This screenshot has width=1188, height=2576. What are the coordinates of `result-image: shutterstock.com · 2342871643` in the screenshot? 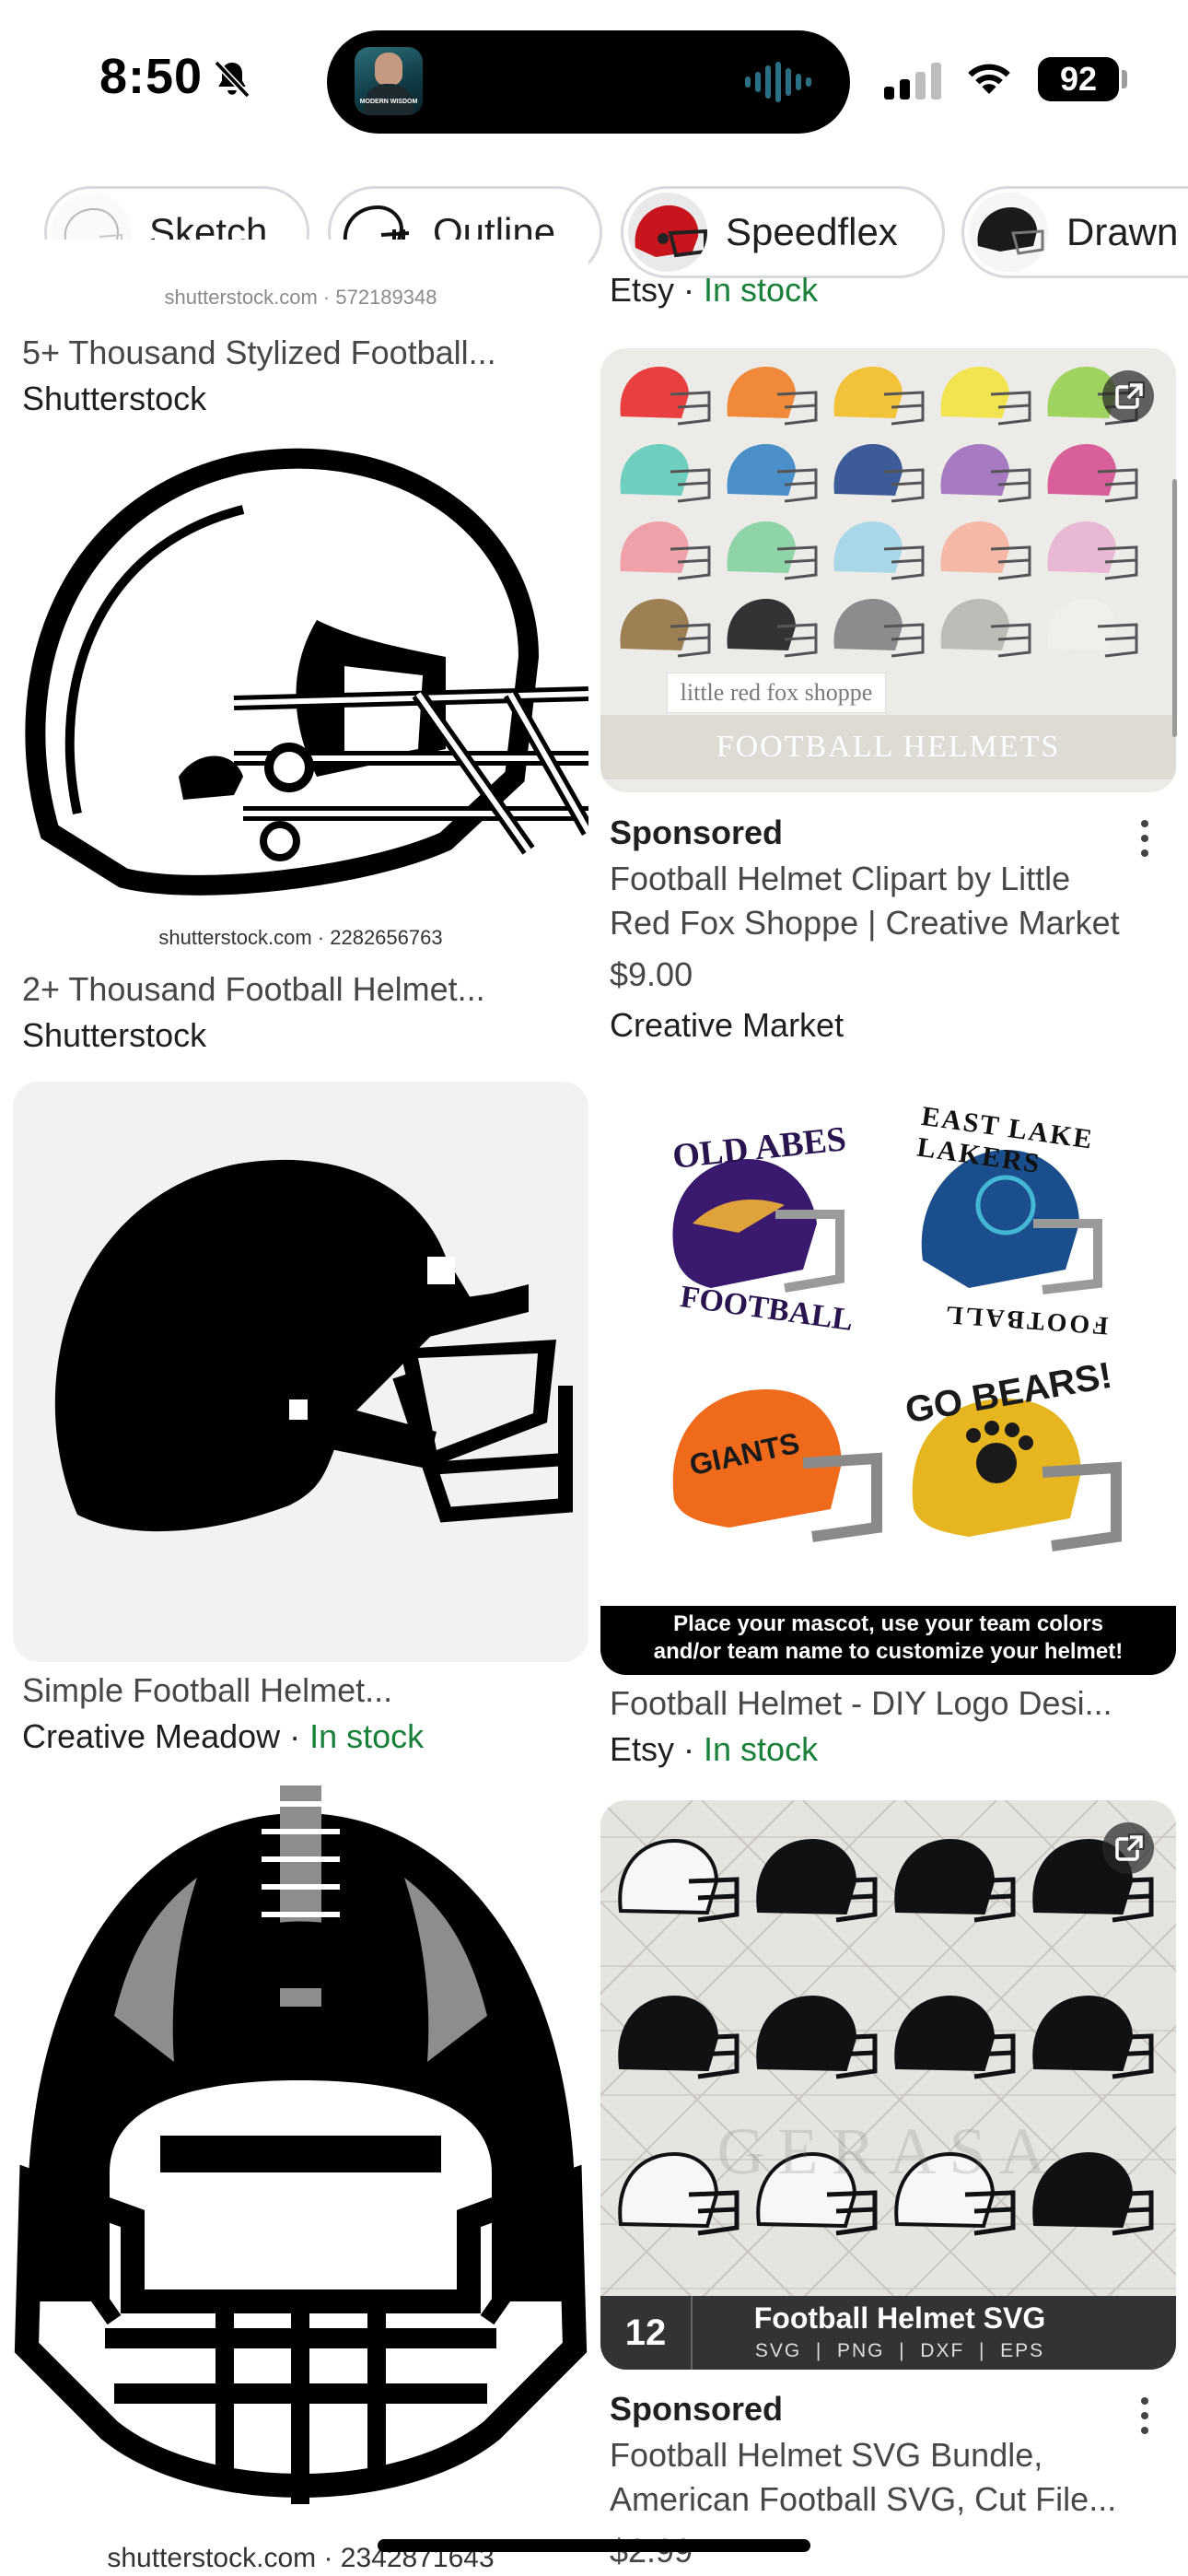 It's located at (300, 2181).